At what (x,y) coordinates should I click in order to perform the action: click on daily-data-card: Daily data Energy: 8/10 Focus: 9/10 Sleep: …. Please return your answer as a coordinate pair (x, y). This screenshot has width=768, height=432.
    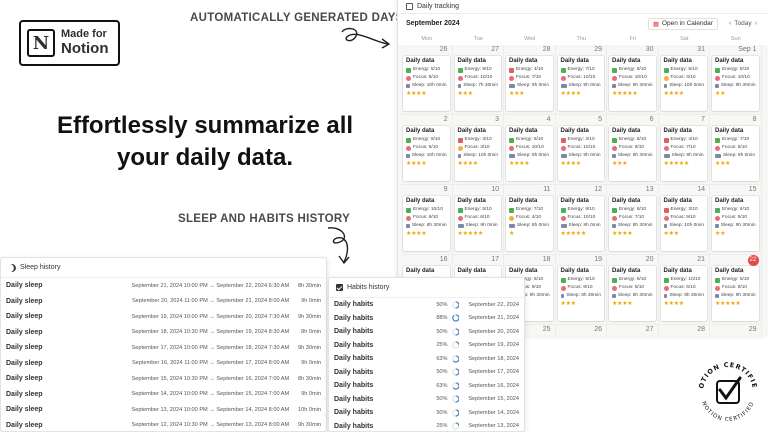
    Looking at the image, I should click on (632, 293).